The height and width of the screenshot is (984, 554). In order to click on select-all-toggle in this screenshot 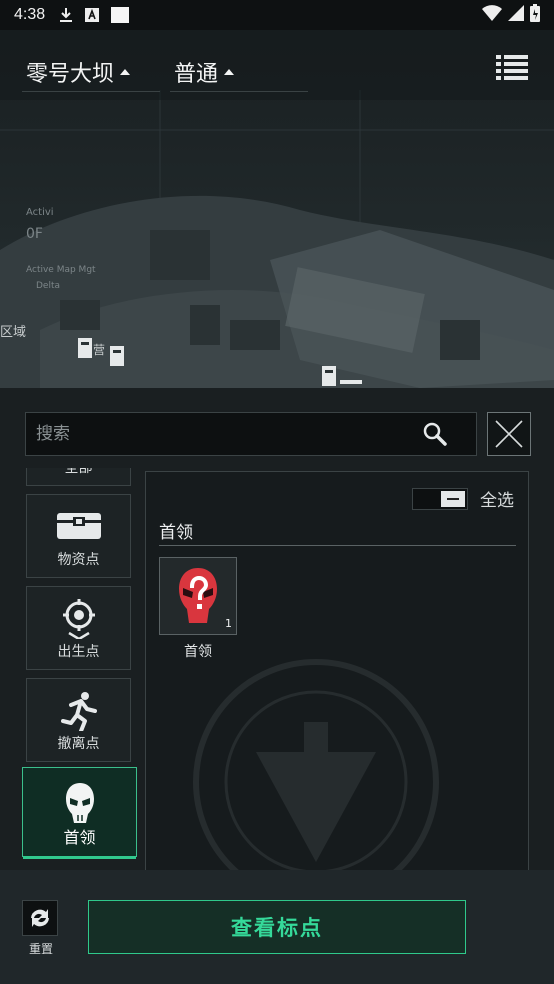, I will do `click(440, 498)`.